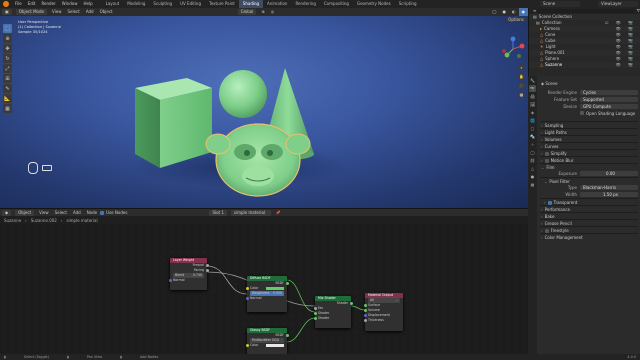 The image size is (640, 360). I want to click on camera-view-icon: 🎥, so click(521, 85).